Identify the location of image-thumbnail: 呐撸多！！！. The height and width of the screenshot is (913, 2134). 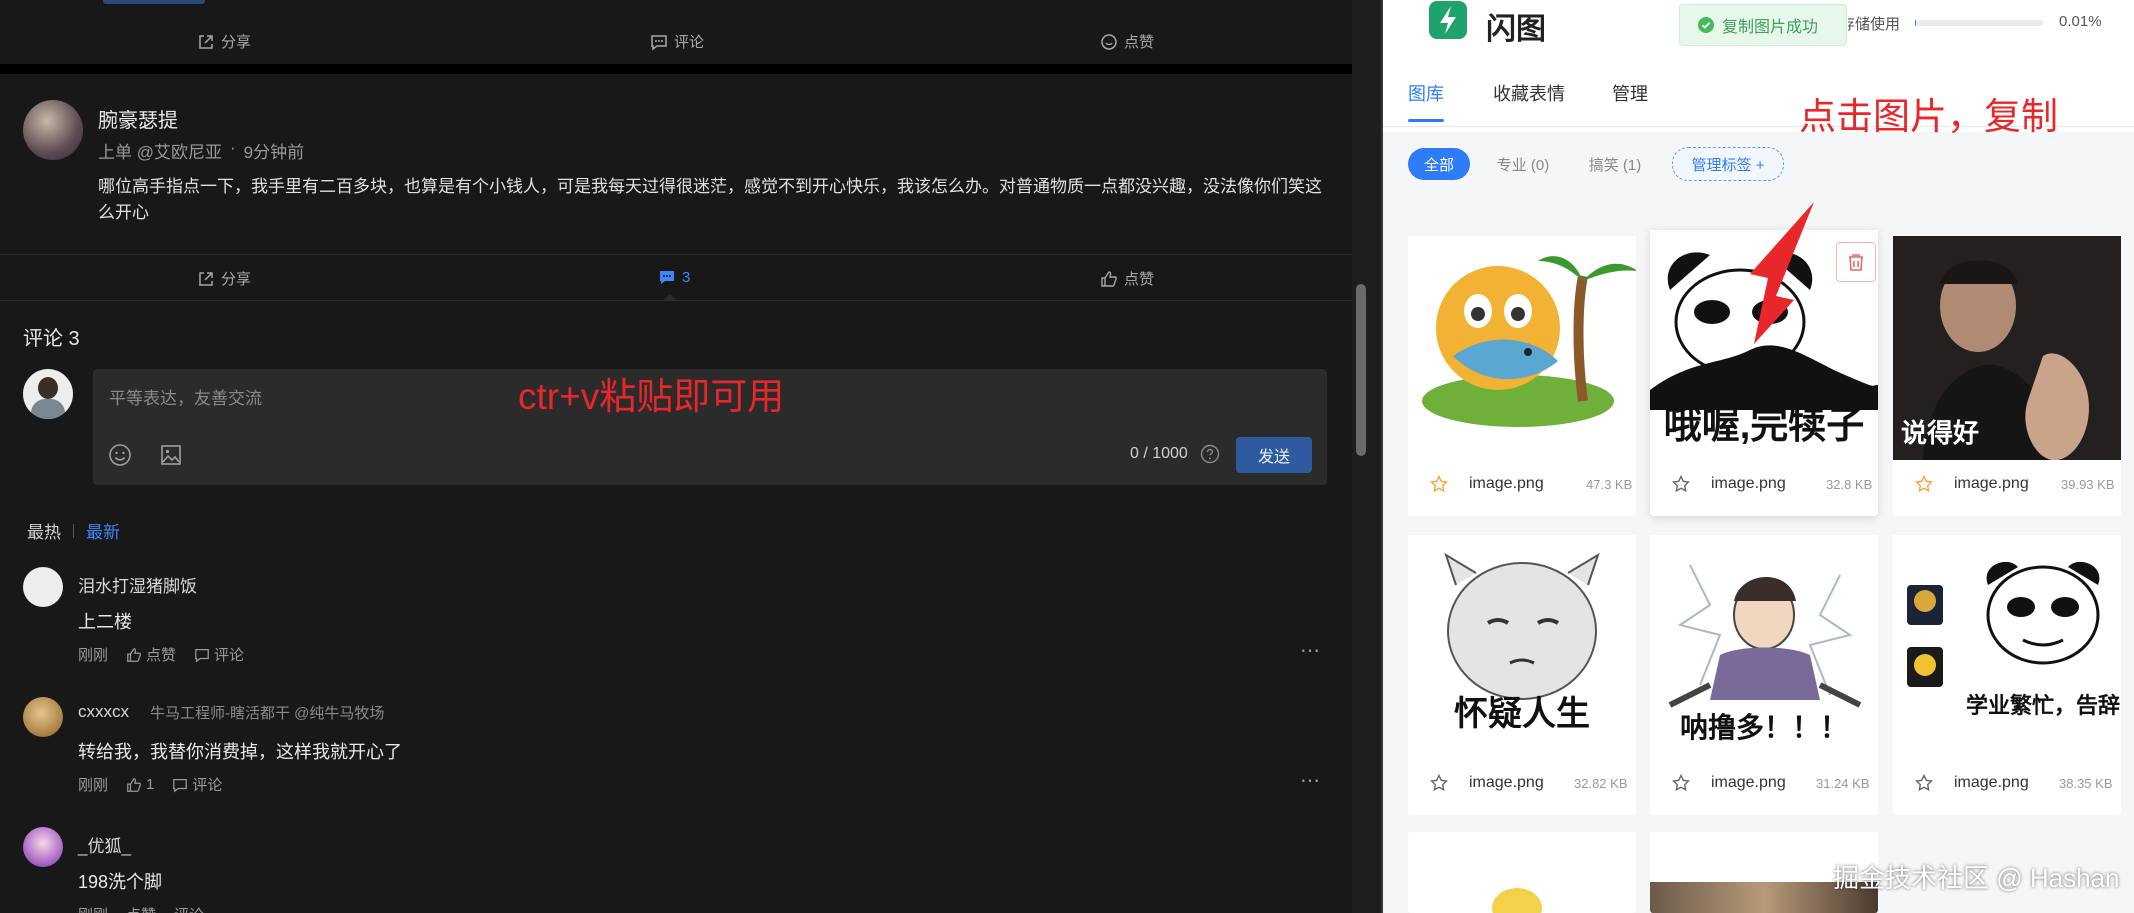
(1764, 647).